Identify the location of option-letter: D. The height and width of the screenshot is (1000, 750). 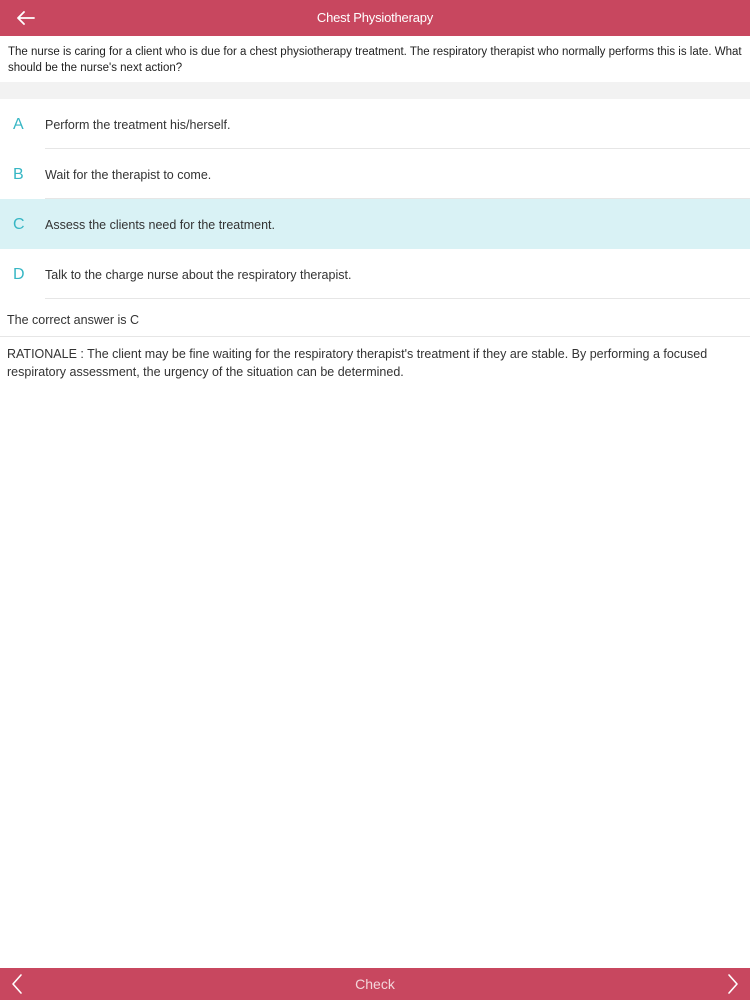
(19, 274).